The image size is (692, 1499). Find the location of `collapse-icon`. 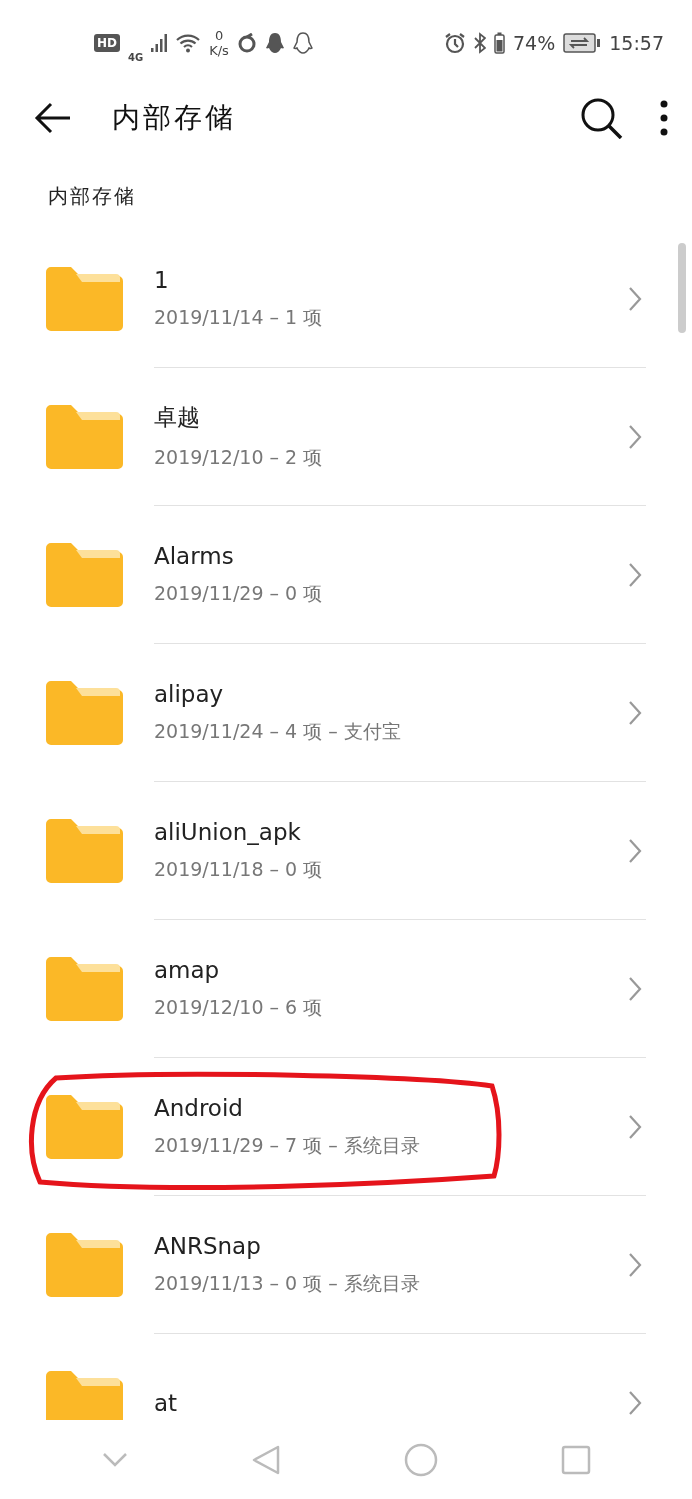

collapse-icon is located at coordinates (114, 1459).